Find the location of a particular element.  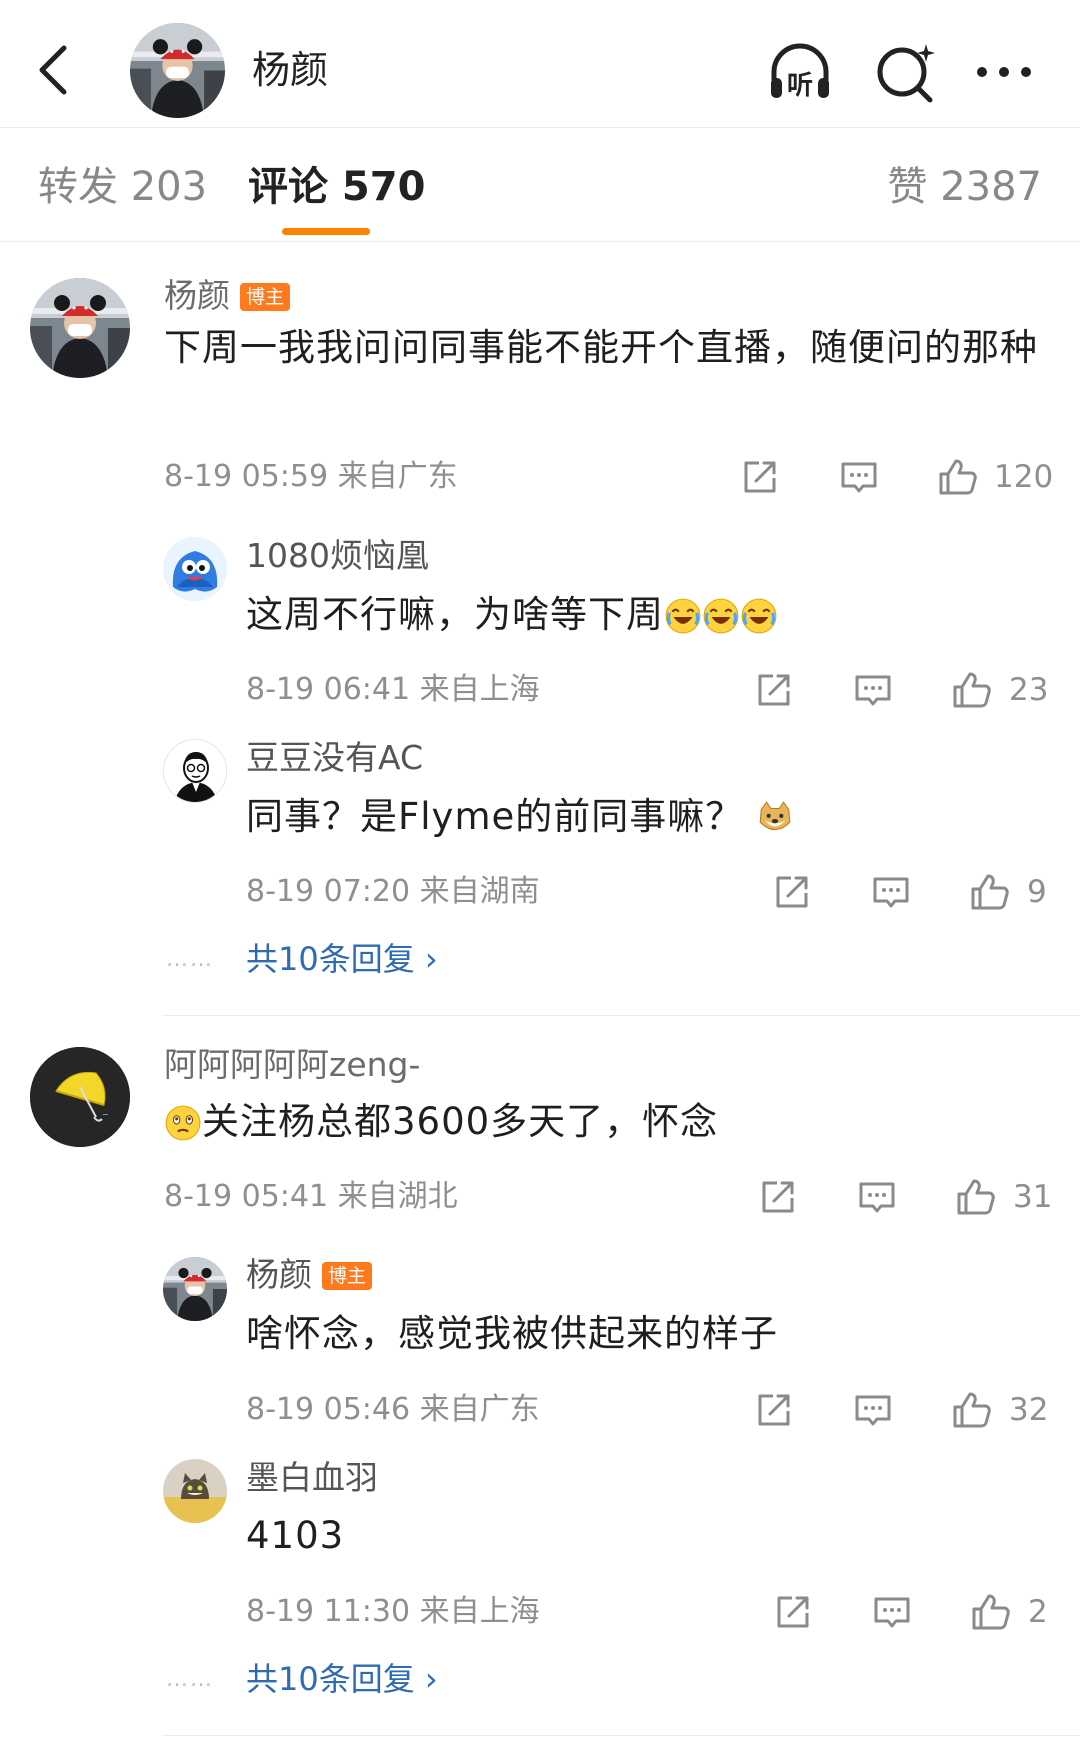

commenter-avatar is located at coordinates (80, 328).